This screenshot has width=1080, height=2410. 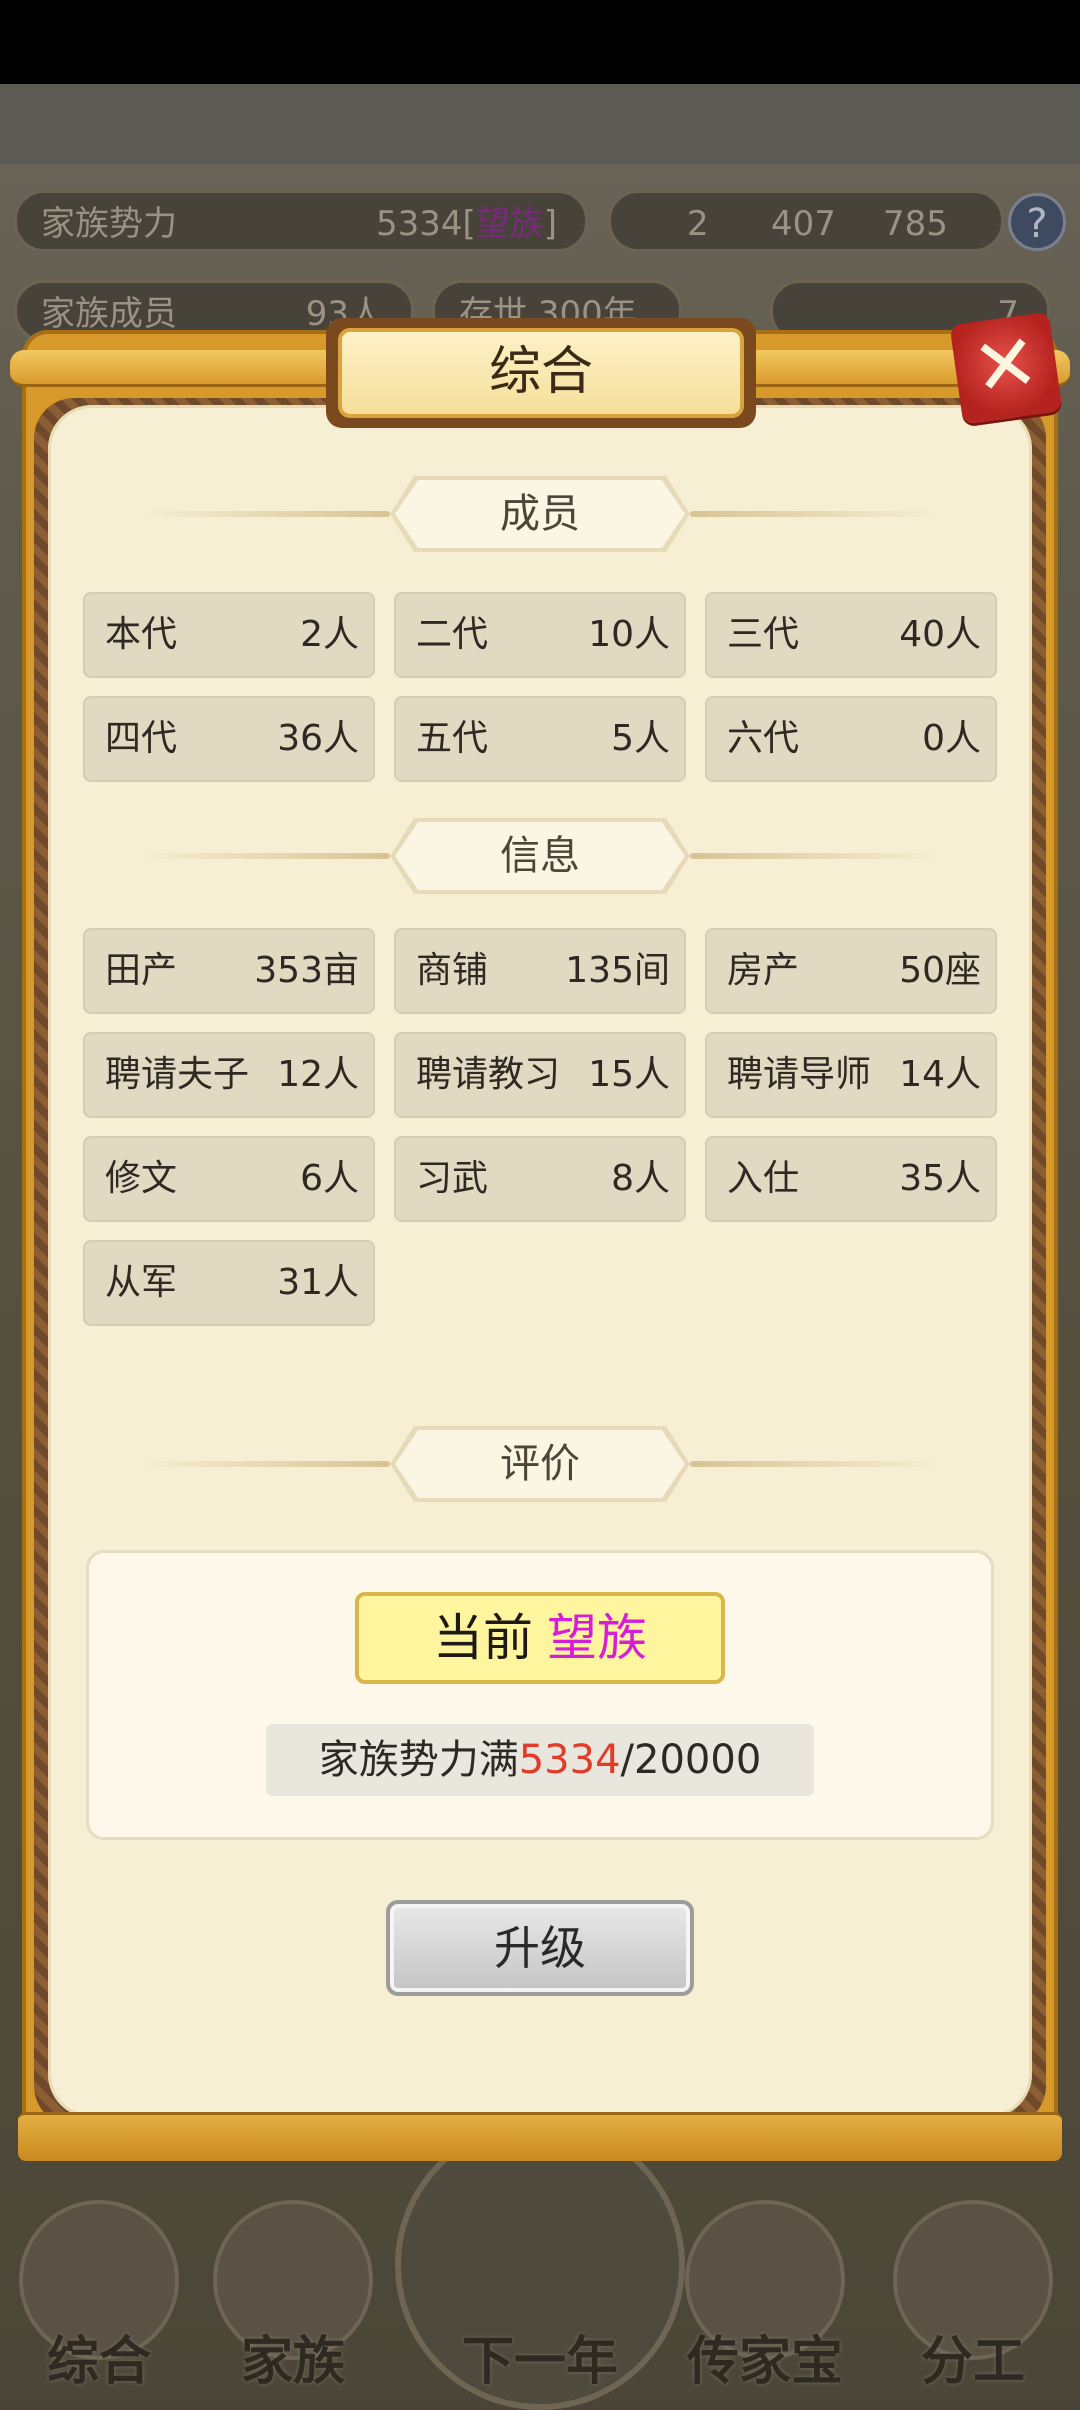 I want to click on nav-item-label: 家族, so click(x=292, y=2362).